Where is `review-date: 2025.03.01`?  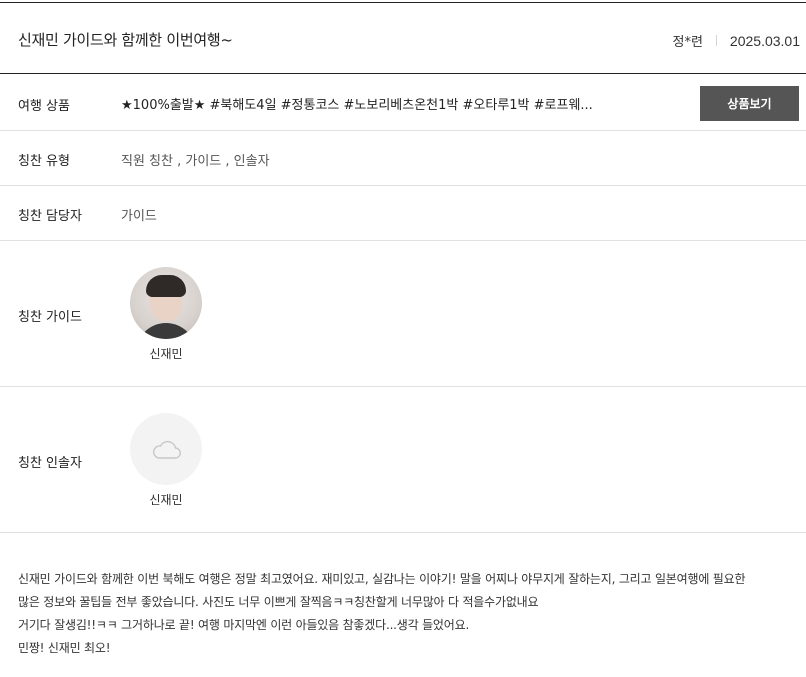
review-date: 2025.03.01 is located at coordinates (764, 40).